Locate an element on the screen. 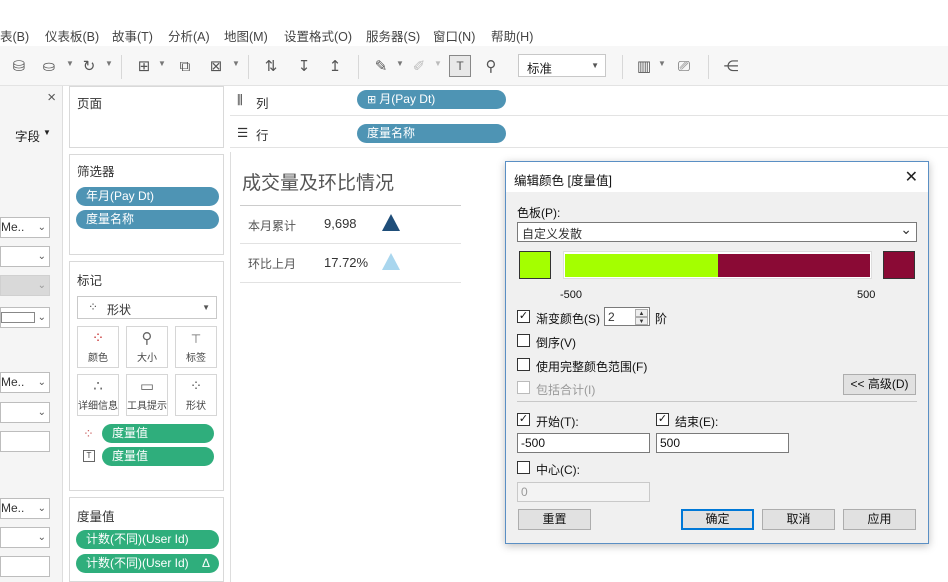 Image resolution: width=948 pixels, height=582 pixels. mark-size-select: 标准 ▼ is located at coordinates (562, 65).